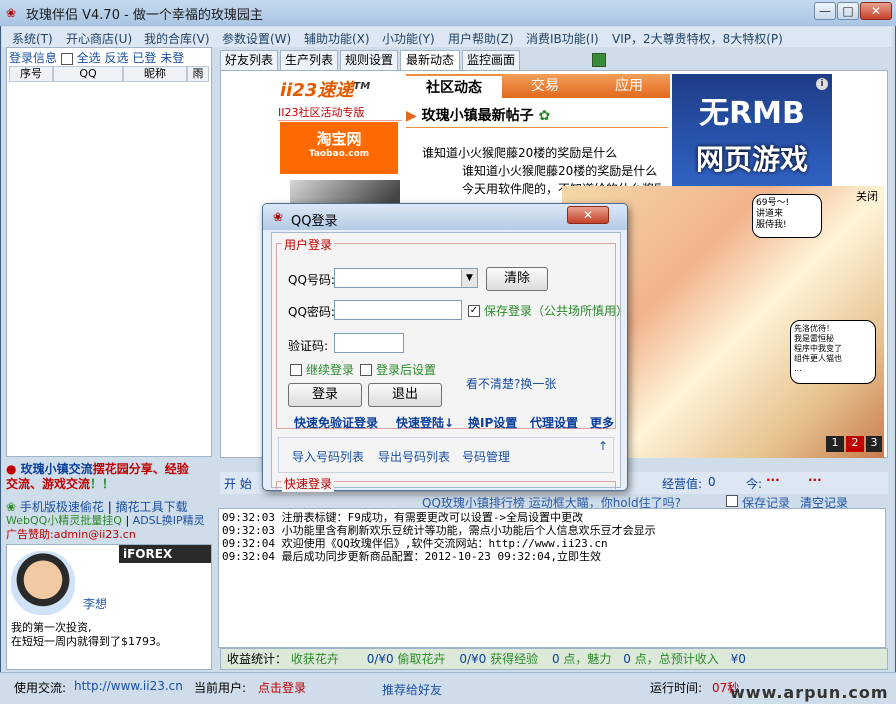  I want to click on invert-link: 反选, so click(117, 58).